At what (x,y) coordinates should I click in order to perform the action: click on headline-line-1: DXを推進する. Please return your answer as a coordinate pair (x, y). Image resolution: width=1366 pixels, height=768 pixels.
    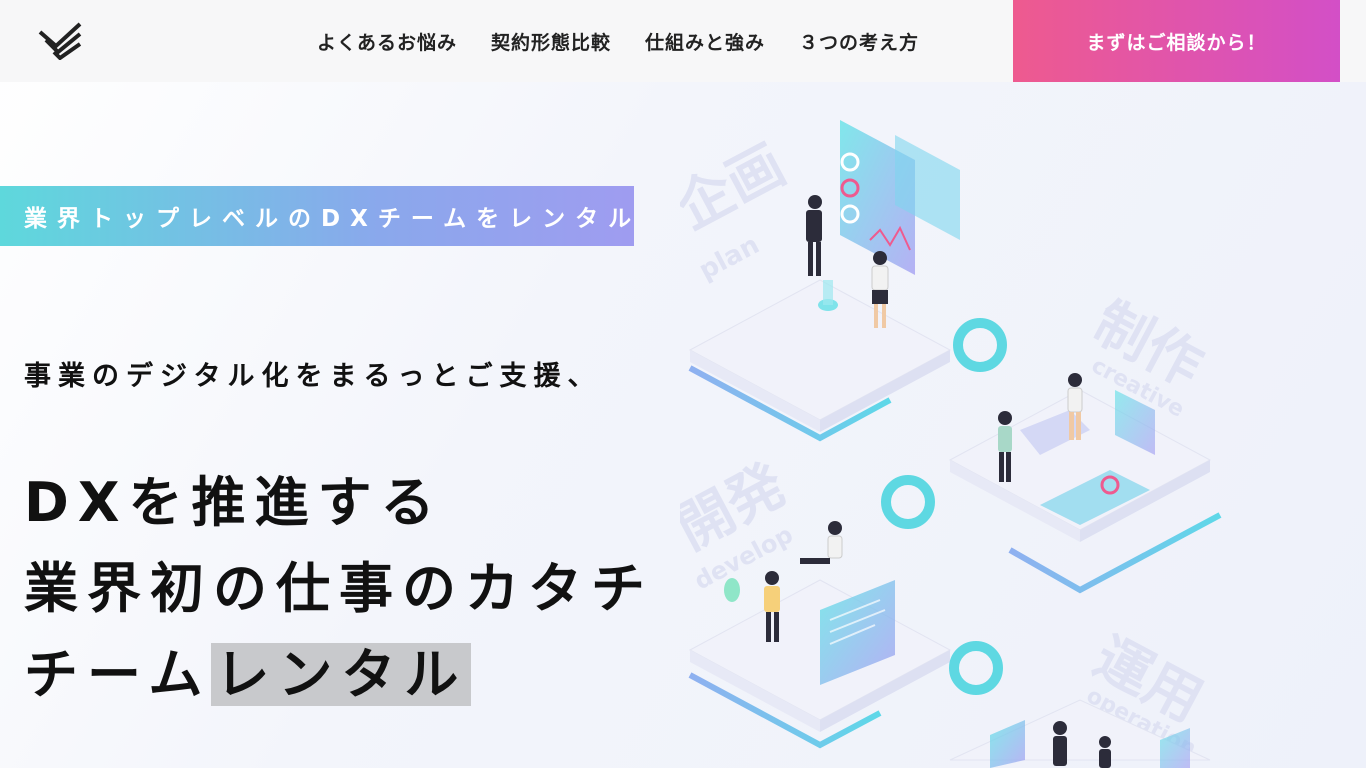
    Looking at the image, I should click on (234, 502).